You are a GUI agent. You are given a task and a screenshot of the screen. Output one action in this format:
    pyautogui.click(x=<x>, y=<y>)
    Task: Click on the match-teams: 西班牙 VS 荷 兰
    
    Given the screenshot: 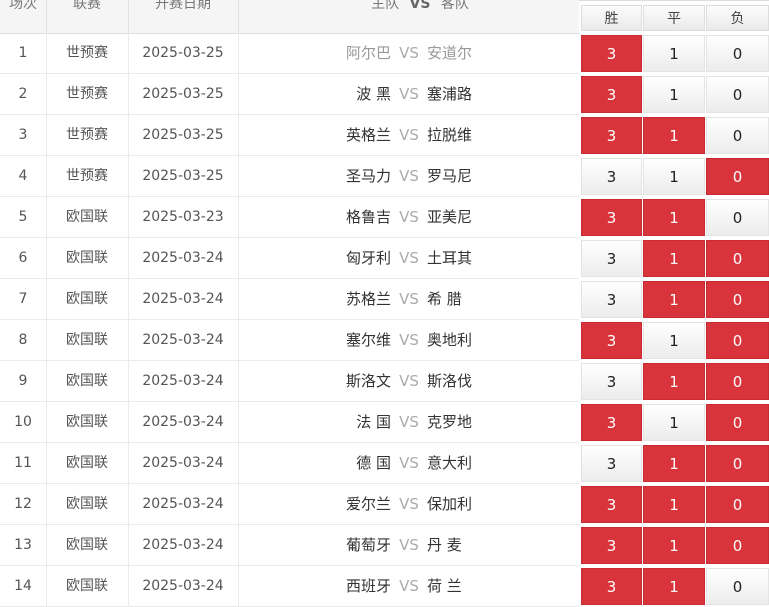 What is the action you would take?
    pyautogui.click(x=409, y=586)
    